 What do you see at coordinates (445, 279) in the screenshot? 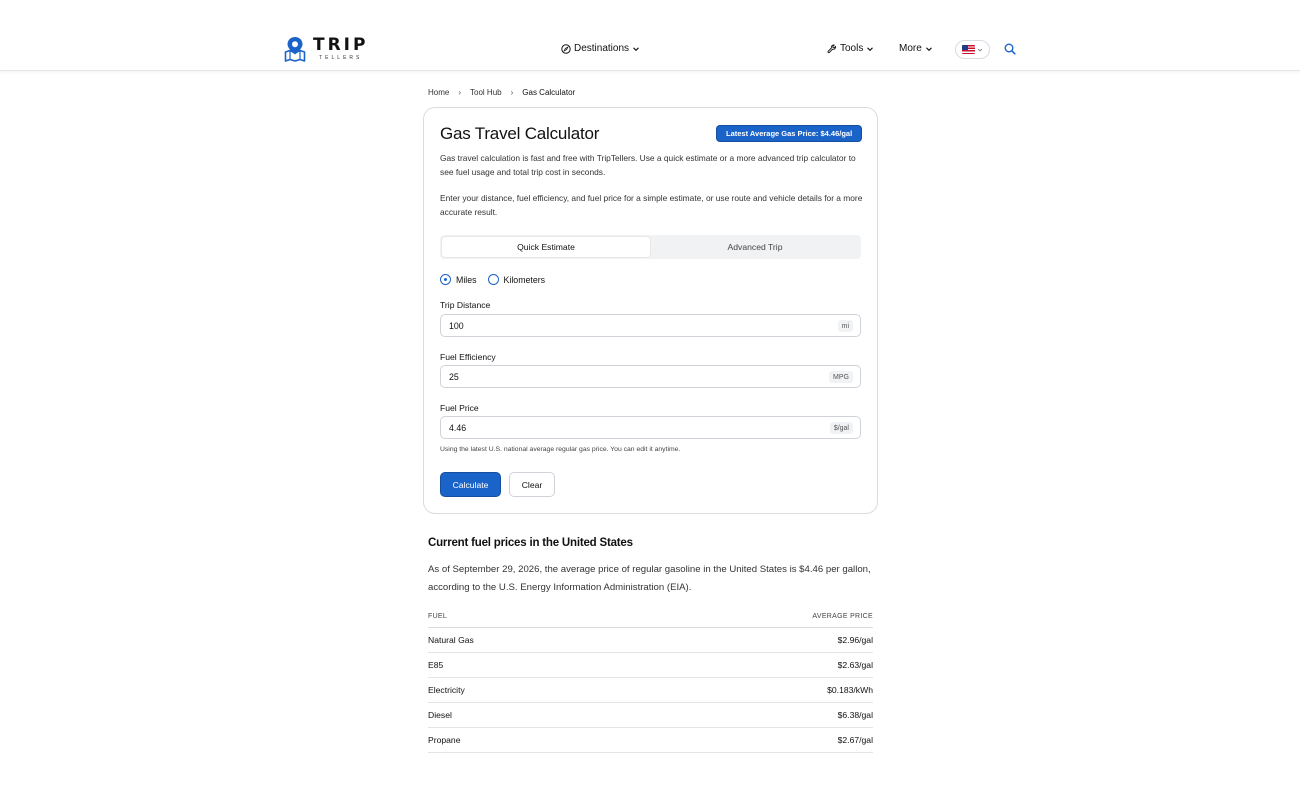
I see `radio-button-checked` at bounding box center [445, 279].